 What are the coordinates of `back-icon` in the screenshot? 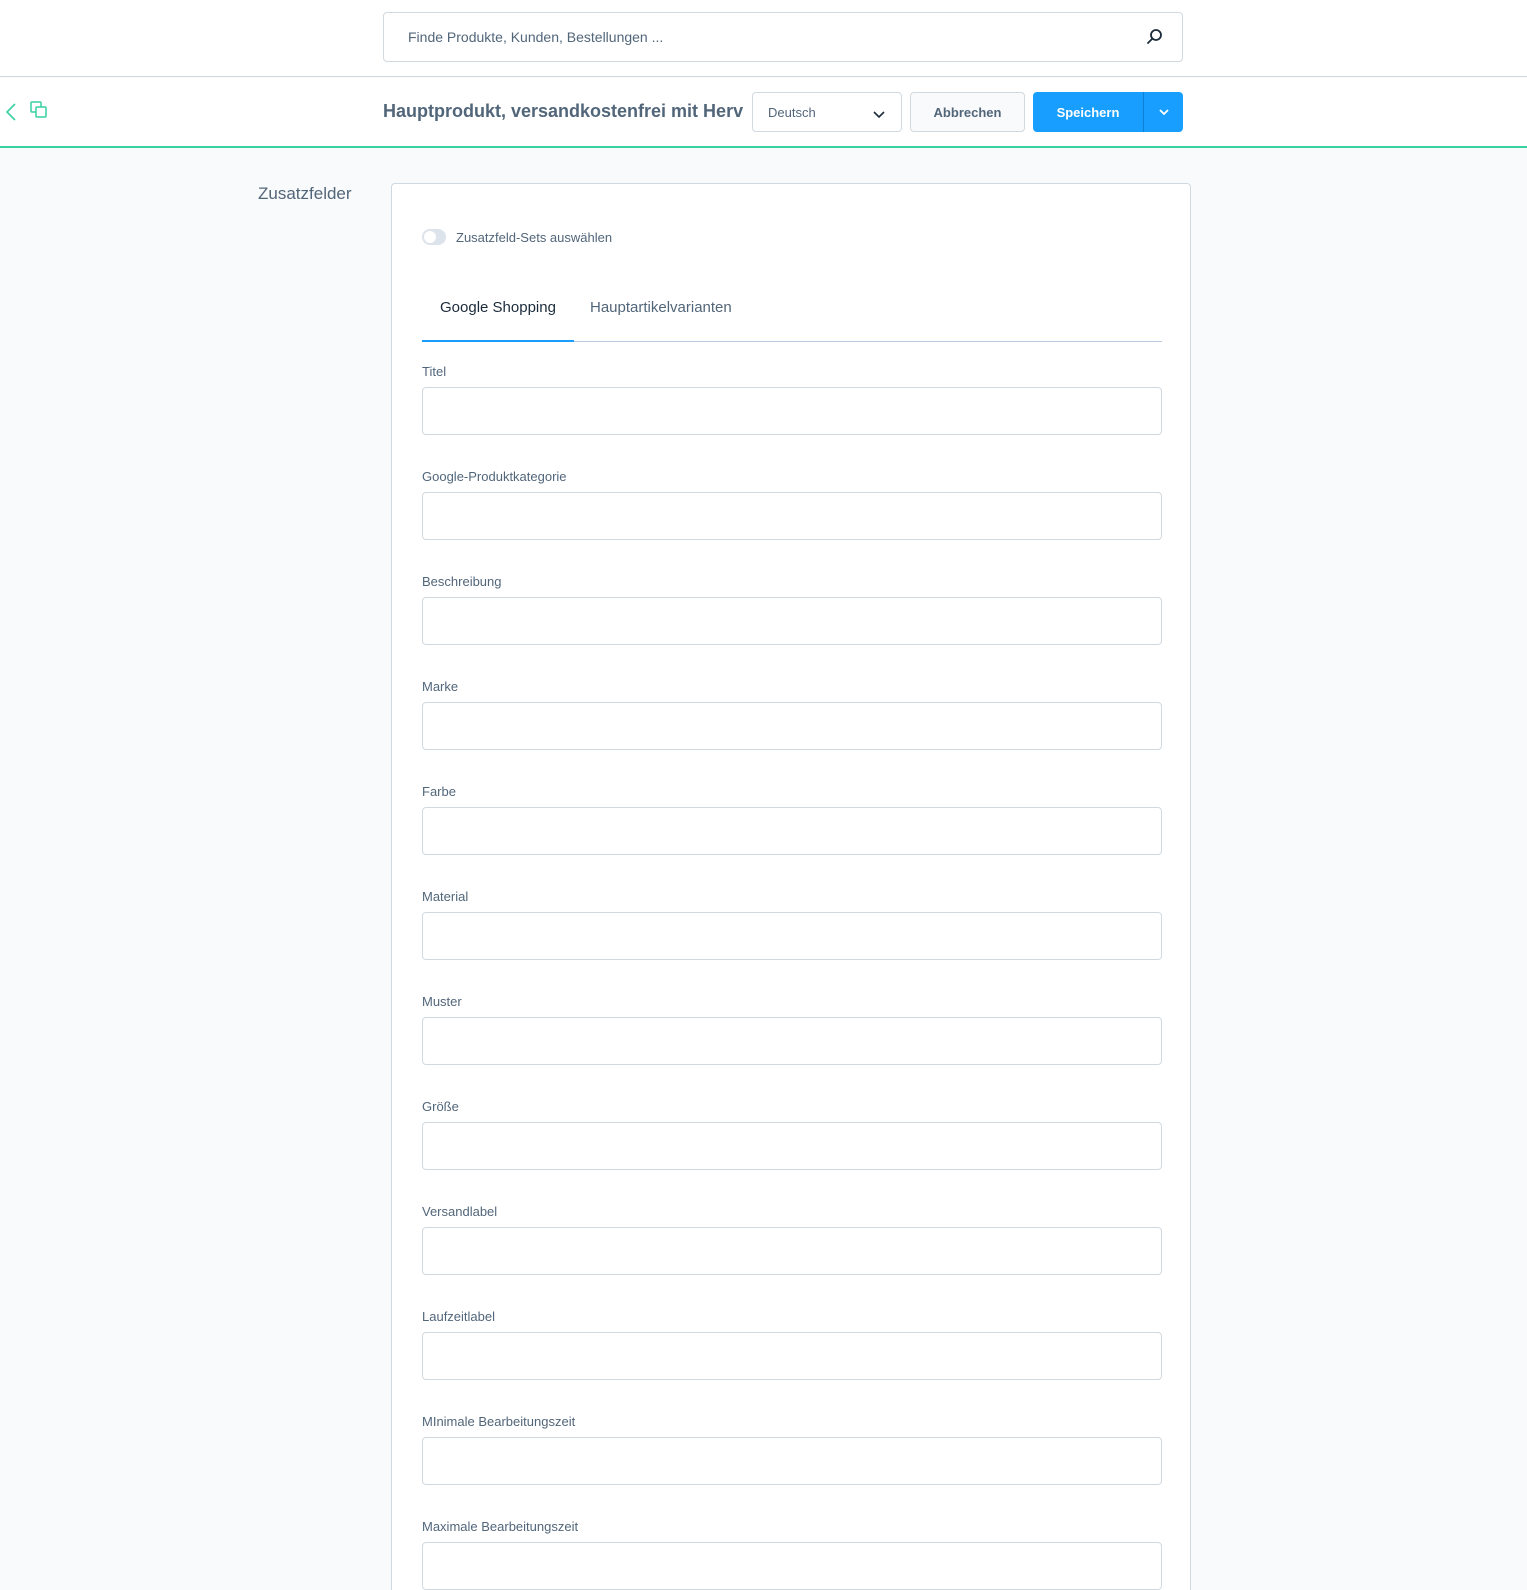 It's located at (11, 112).